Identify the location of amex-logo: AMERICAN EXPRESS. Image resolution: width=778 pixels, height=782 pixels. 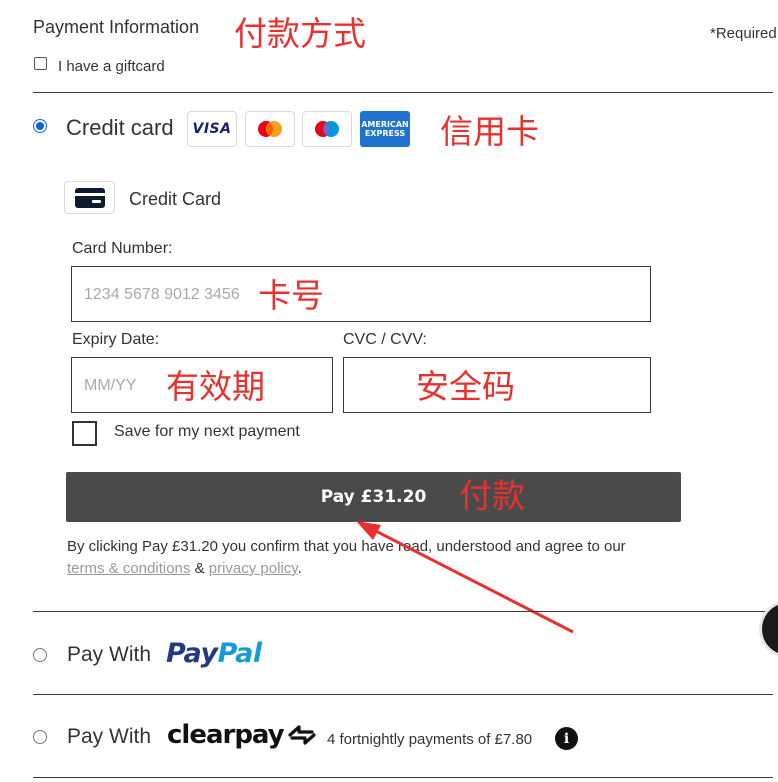
(385, 129).